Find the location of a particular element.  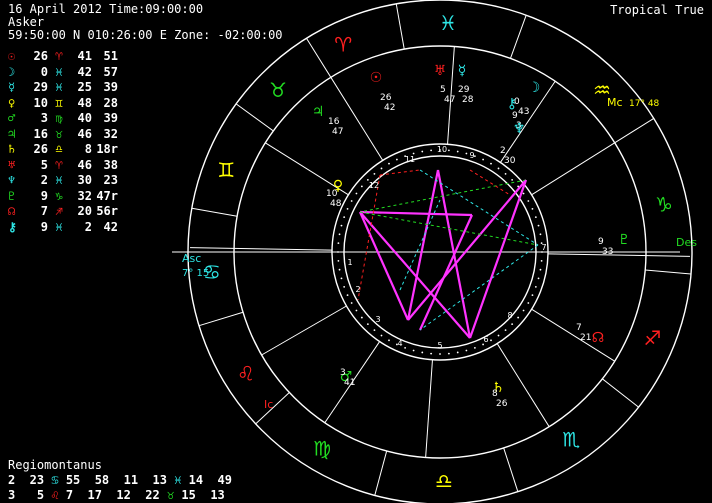

planet-wheel-minute: 26 is located at coordinates (502, 404).